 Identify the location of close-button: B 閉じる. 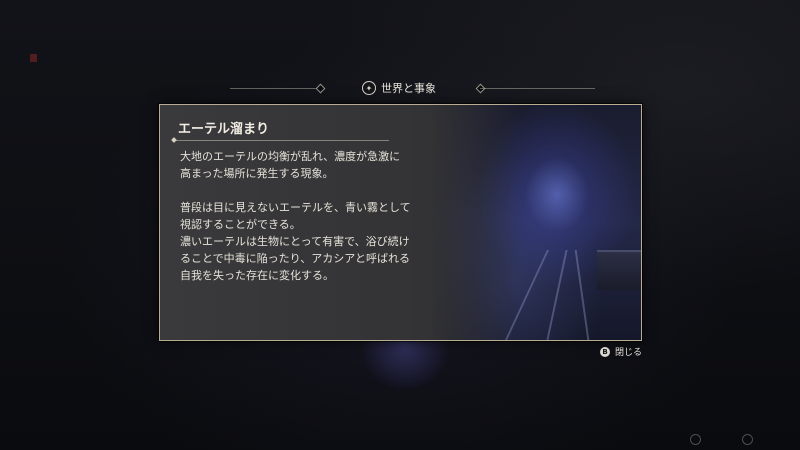
(621, 351).